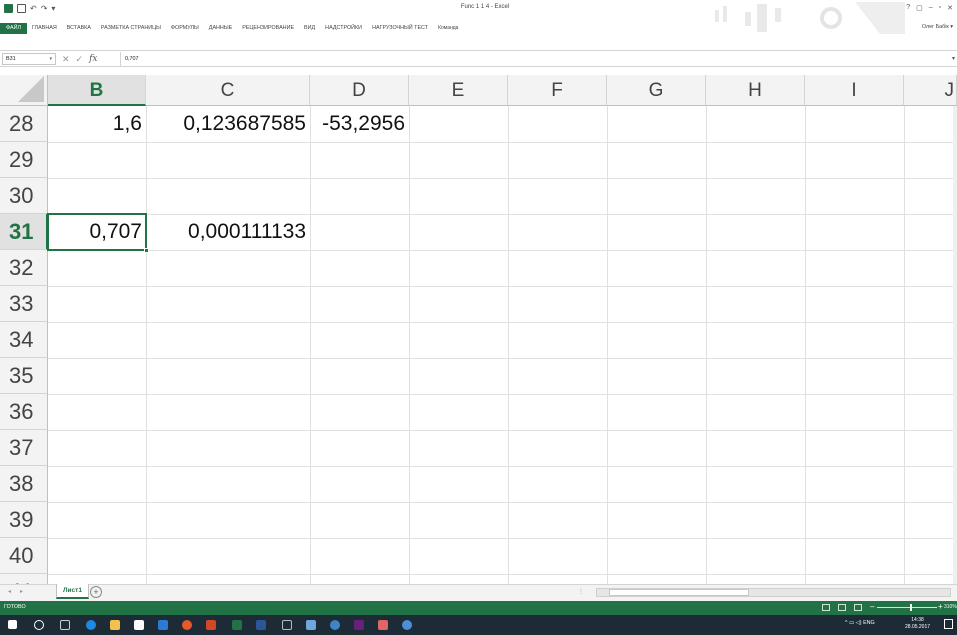 This screenshot has width=957, height=635. I want to click on word-icon, so click(261, 625).